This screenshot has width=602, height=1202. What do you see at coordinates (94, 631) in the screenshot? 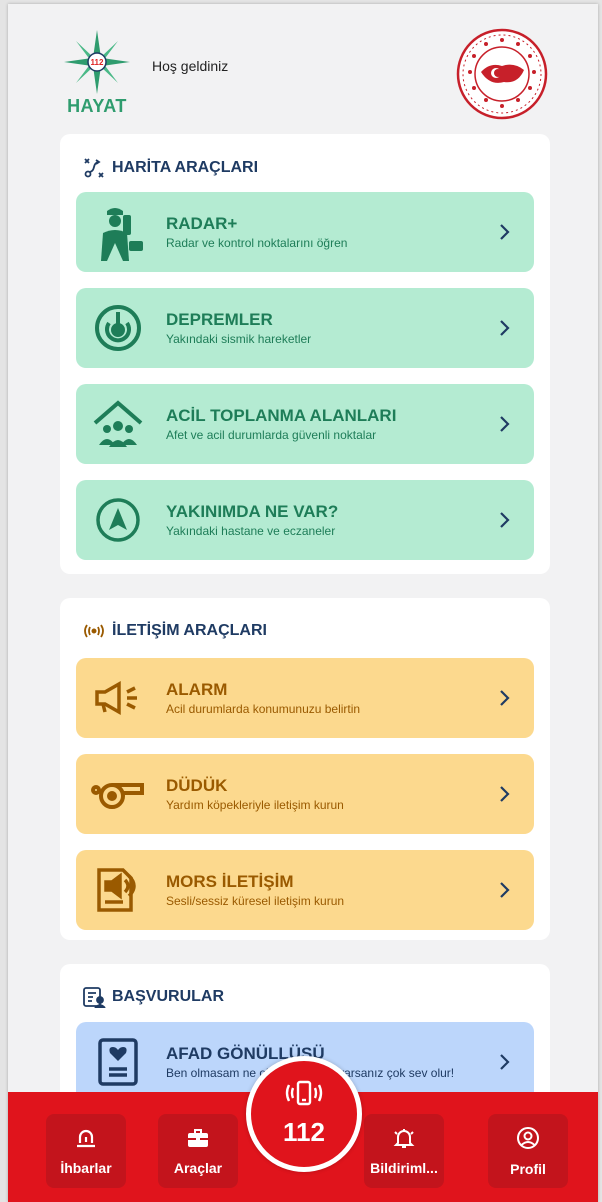
I see `broadcast-icon` at bounding box center [94, 631].